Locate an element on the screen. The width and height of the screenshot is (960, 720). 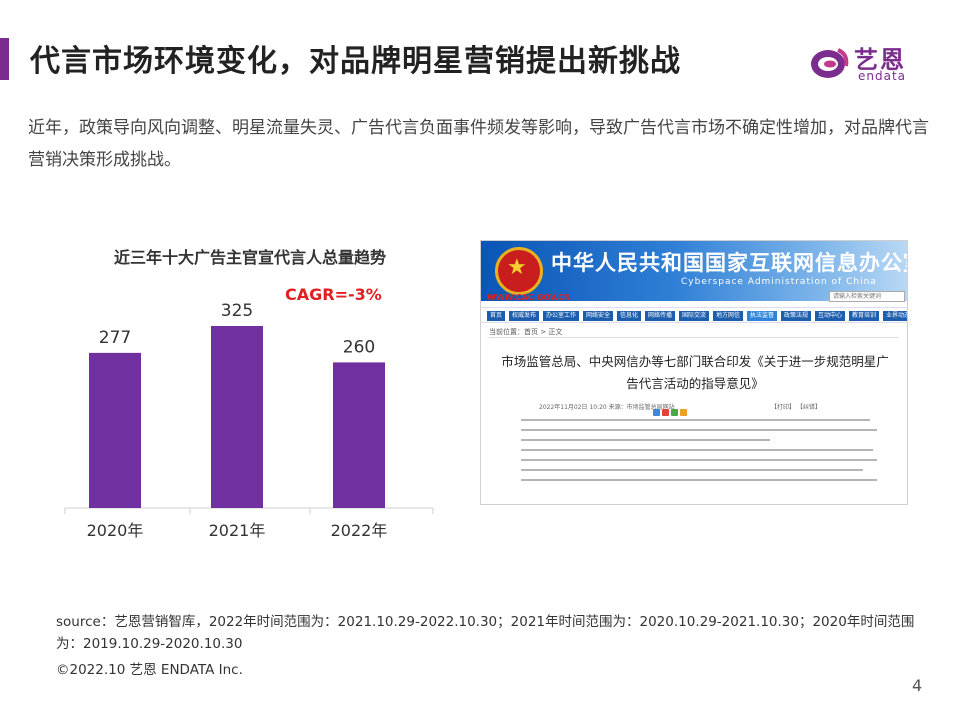
x-axis-tick-label: 2022年 is located at coordinates (359, 530).